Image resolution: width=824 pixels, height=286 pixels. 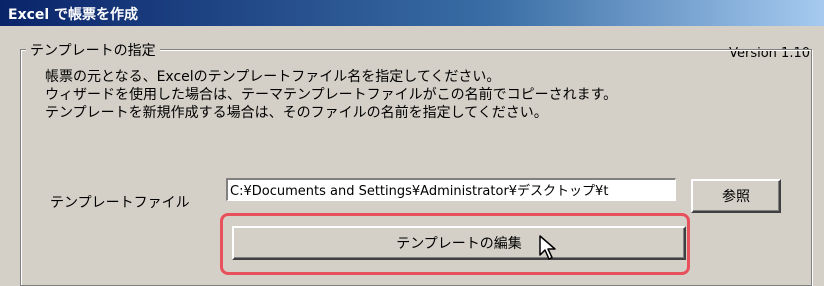 I want to click on description-line-1: 帳票の元となる、Excelのテンプレートファイル名を指定してください。, so click(x=273, y=77).